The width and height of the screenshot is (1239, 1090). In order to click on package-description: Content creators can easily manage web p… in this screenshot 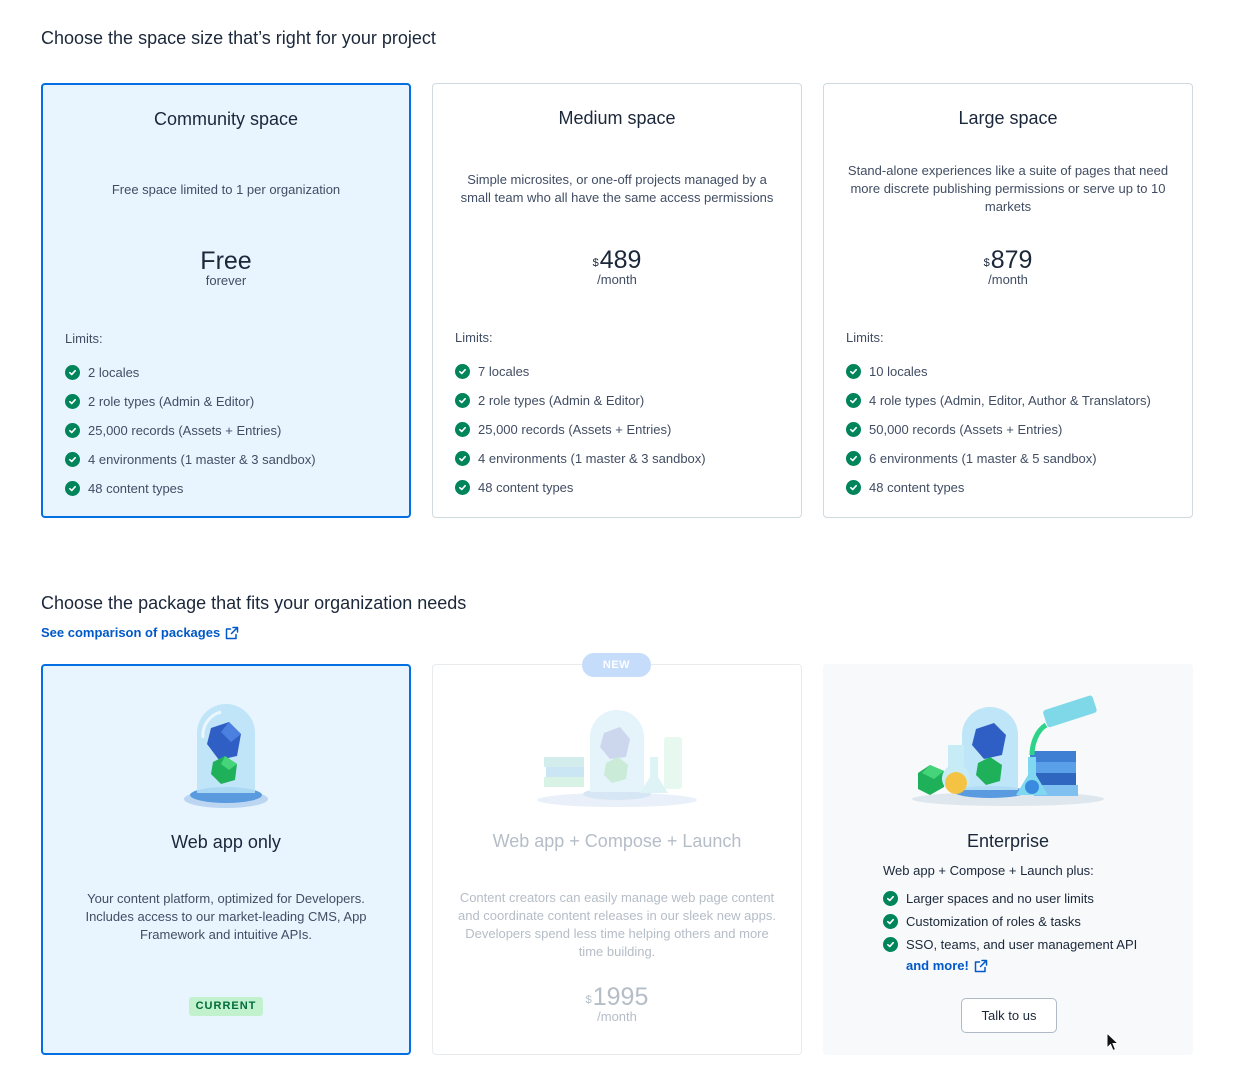, I will do `click(617, 924)`.